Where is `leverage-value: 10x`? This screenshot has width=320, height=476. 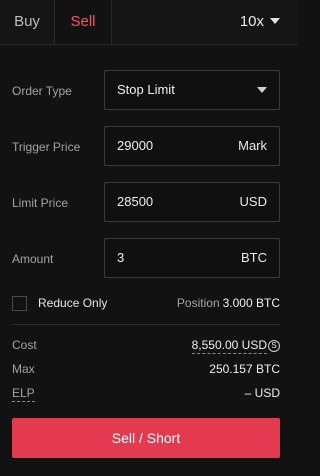 leverage-value: 10x is located at coordinates (251, 21).